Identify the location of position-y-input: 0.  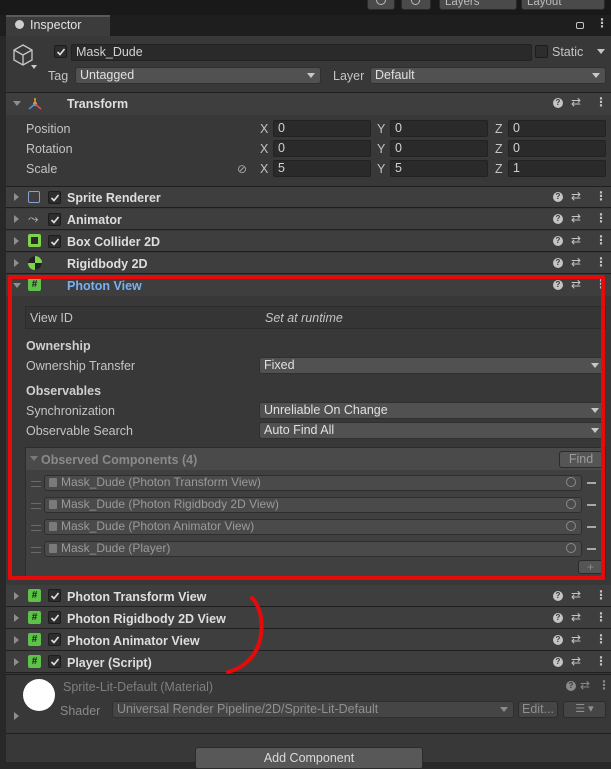
(439, 128).